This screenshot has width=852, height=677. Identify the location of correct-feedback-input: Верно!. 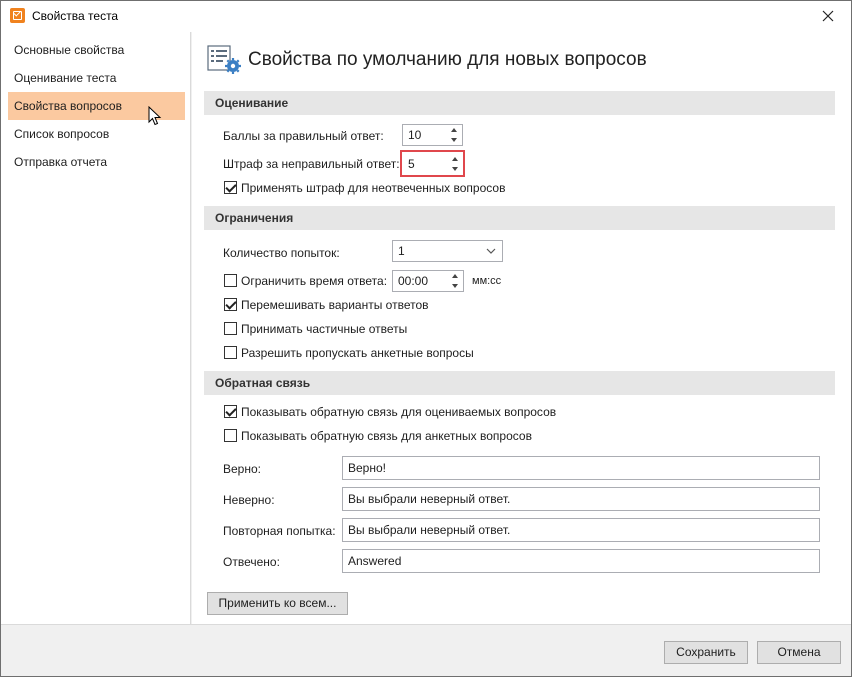
(581, 468).